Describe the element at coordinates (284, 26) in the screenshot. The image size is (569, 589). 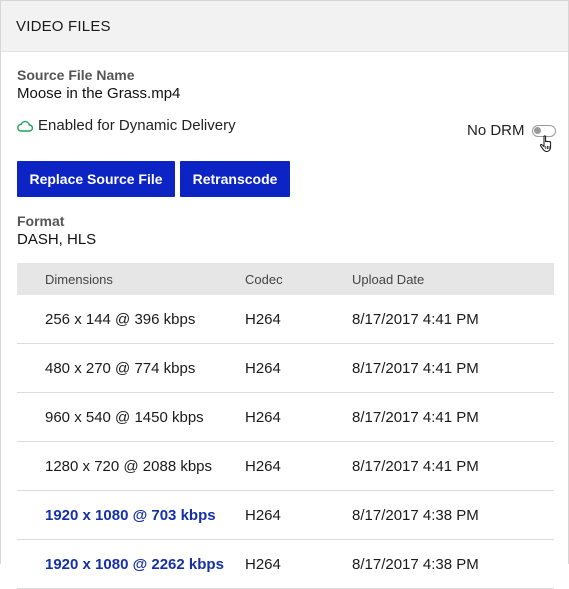
I see `panel-title: VIDEO FILES` at that location.